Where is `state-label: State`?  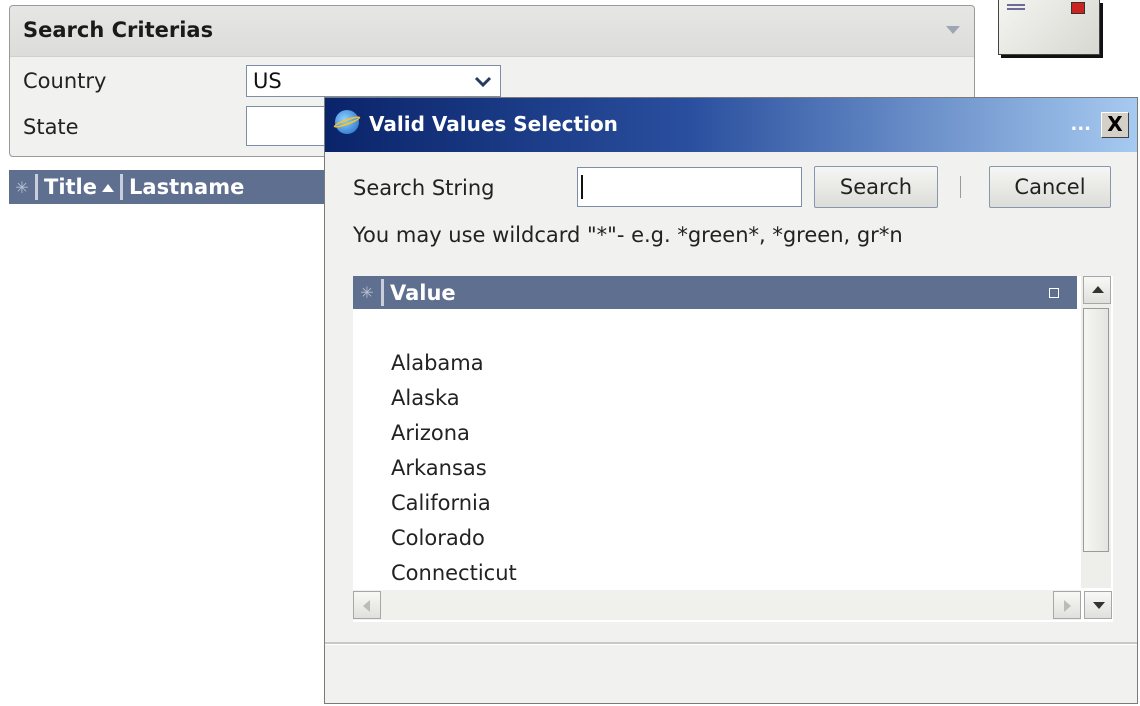
state-label: State is located at coordinates (51, 127).